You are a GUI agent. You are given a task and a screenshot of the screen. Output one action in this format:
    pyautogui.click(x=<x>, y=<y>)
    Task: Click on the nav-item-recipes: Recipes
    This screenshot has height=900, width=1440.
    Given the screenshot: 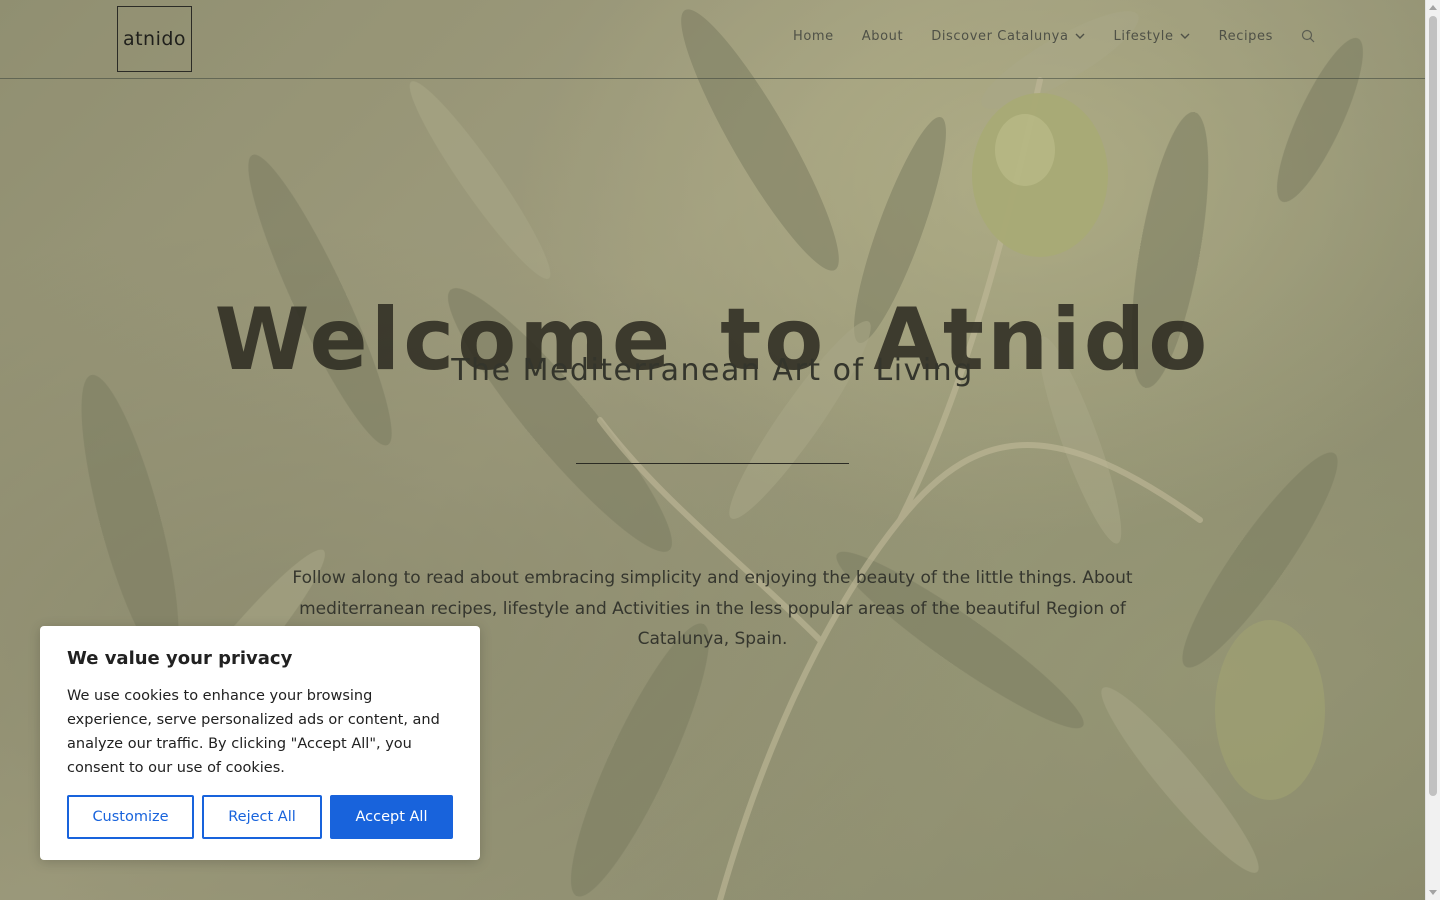 What is the action you would take?
    pyautogui.click(x=1246, y=36)
    